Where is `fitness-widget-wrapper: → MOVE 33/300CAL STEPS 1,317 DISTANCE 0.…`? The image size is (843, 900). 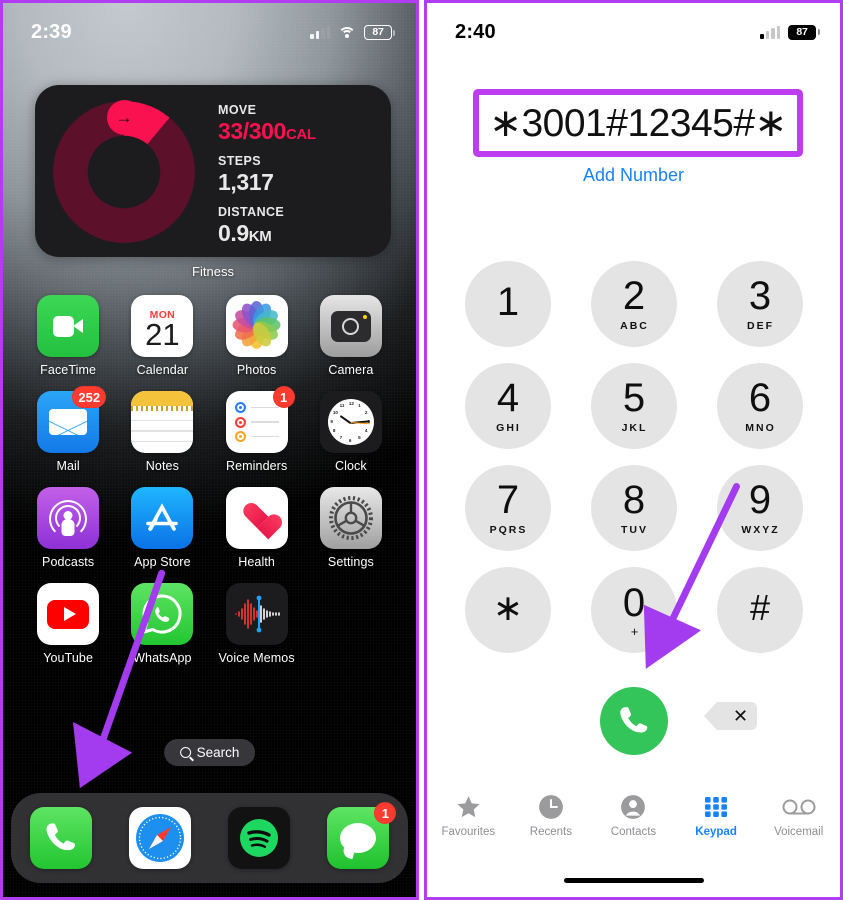
fitness-widget-wrapper: → MOVE 33/300CAL STEPS 1,317 DISTANCE 0.… is located at coordinates (213, 182).